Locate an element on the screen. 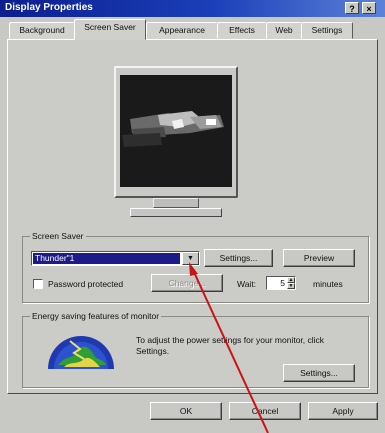  screen-saver-group is located at coordinates (195, 269).